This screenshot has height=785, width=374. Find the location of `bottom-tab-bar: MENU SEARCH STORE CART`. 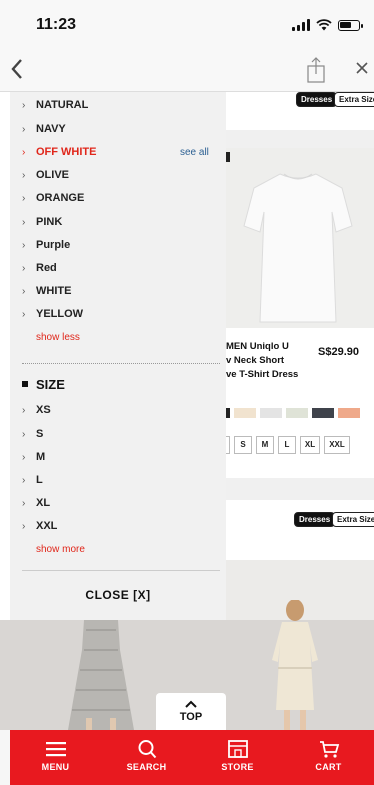

bottom-tab-bar: MENU SEARCH STORE CART is located at coordinates (192, 757).